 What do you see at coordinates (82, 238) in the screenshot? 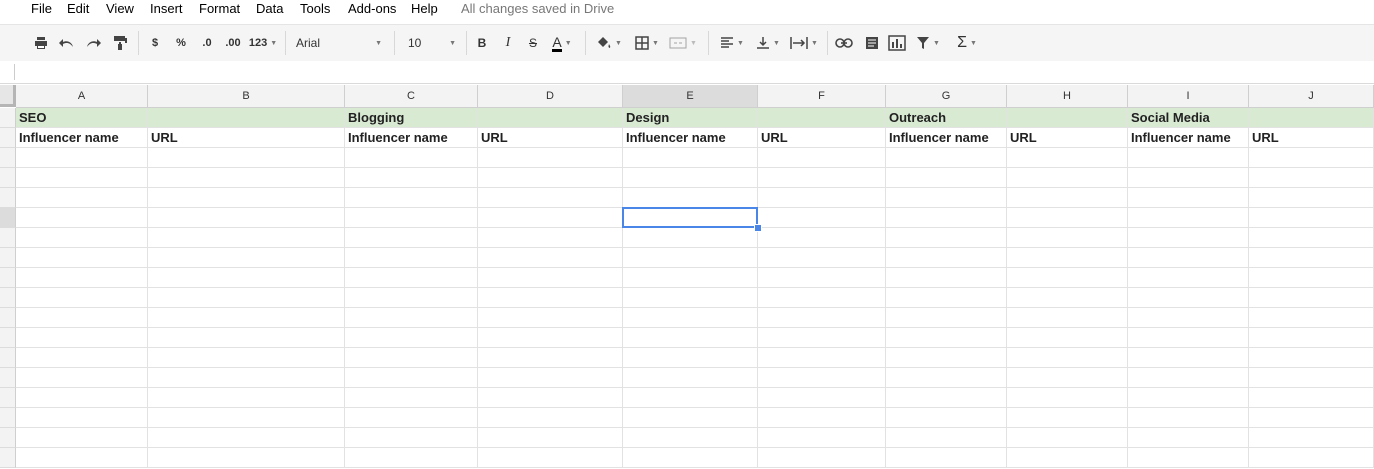
I see `cell-a7` at bounding box center [82, 238].